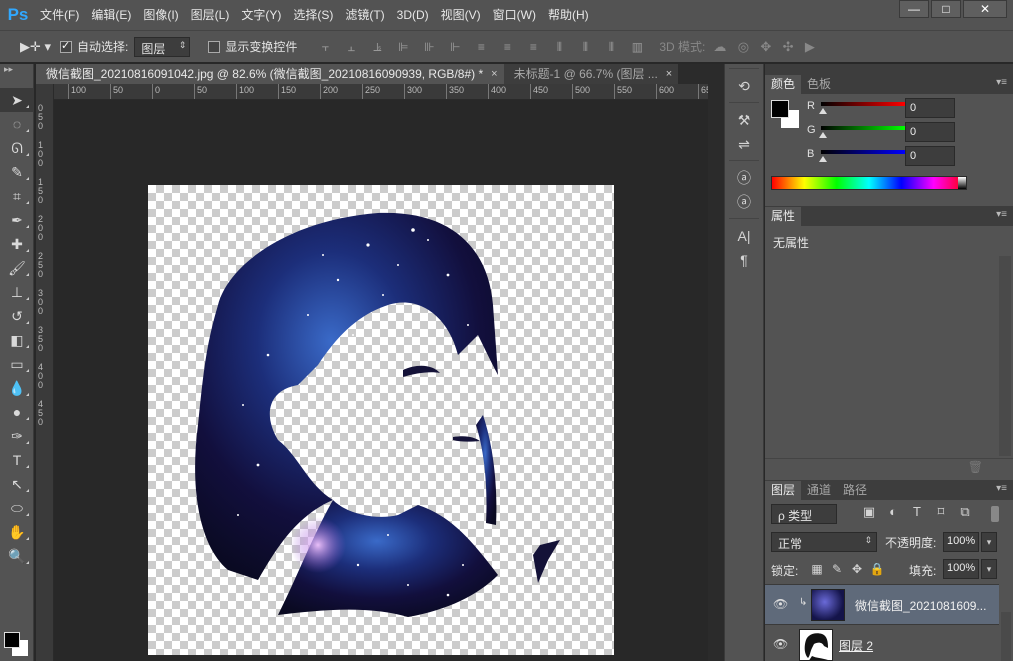 The height and width of the screenshot is (661, 1013). Describe the element at coordinates (823, 111) in the screenshot. I see `red-slider-handle` at that location.